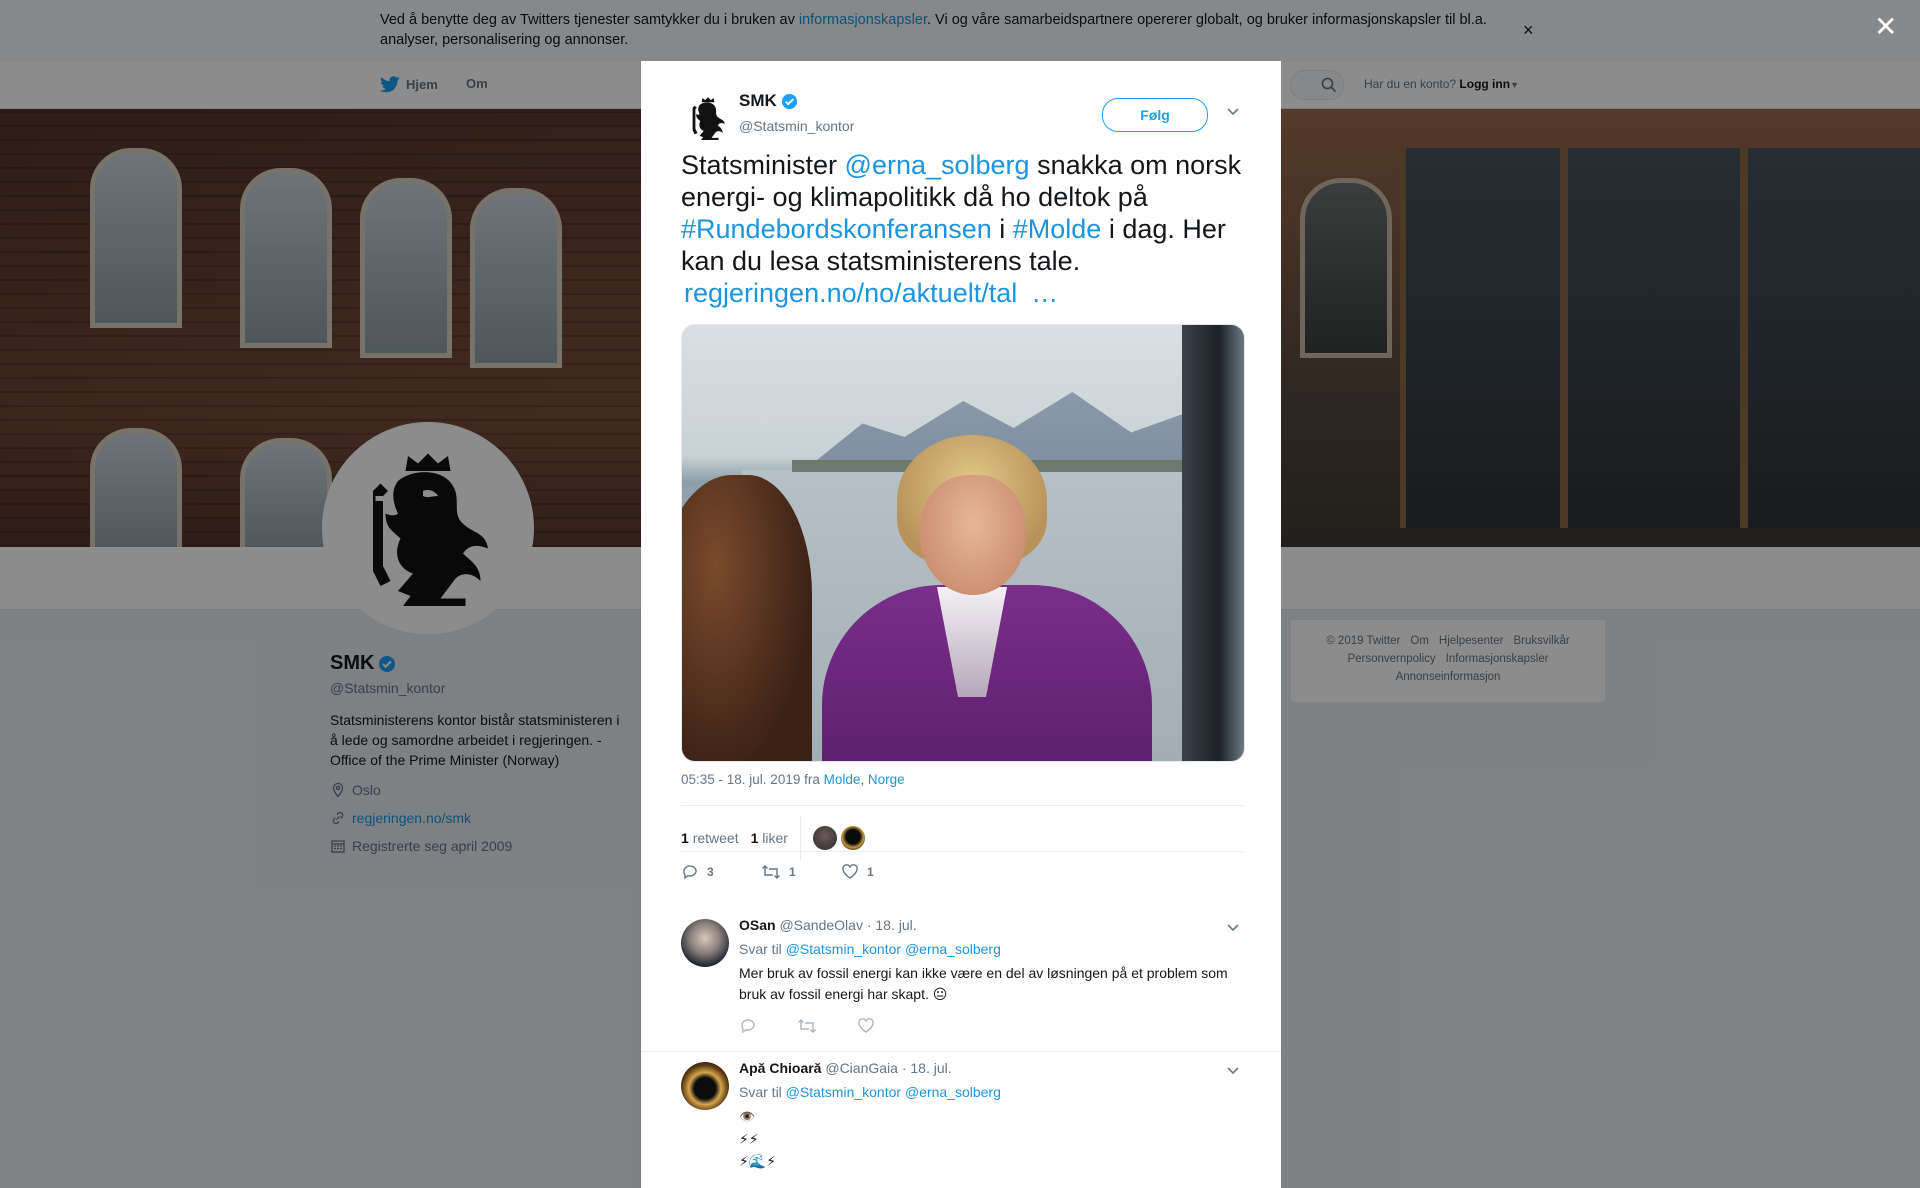  I want to click on reply-author-handle: @SandeOlav, so click(820, 925).